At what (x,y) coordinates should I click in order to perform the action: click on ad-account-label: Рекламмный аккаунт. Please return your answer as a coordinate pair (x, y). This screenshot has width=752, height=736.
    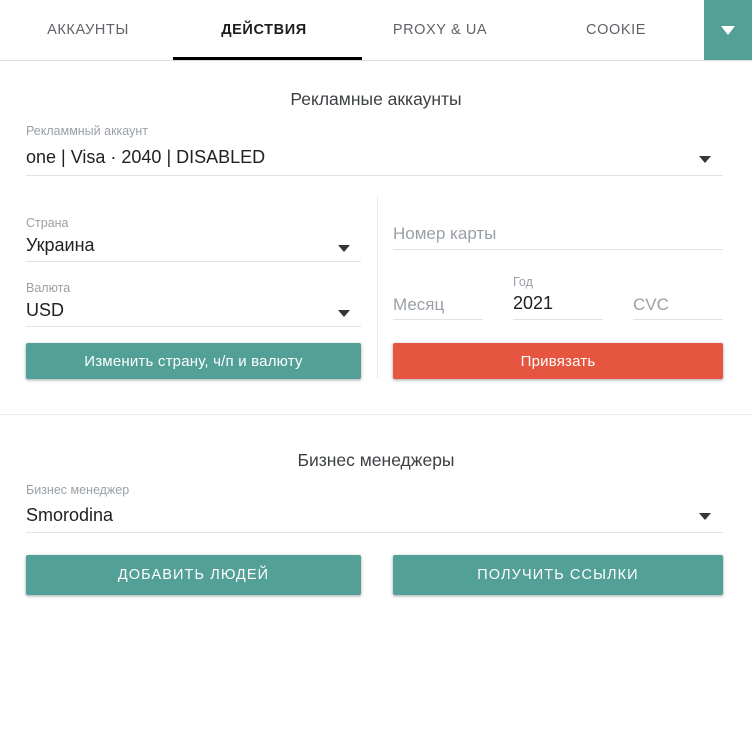
    Looking at the image, I should click on (87, 131).